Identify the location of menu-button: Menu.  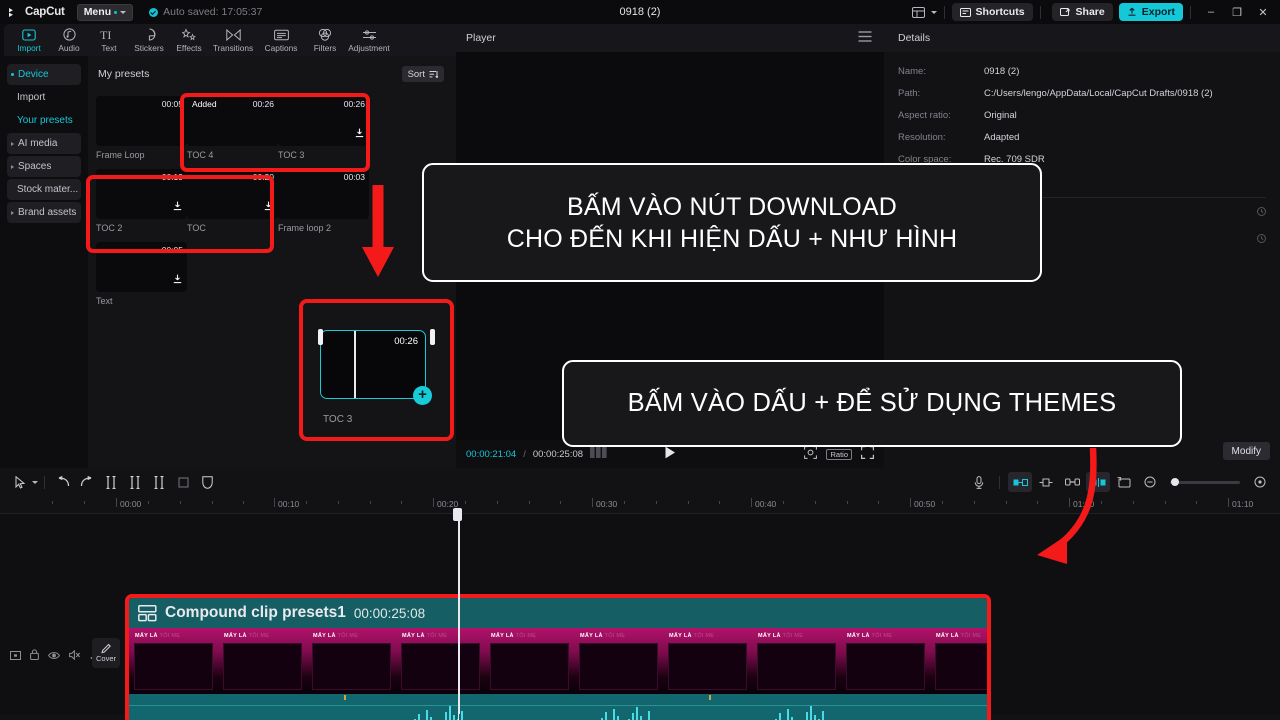
(105, 12).